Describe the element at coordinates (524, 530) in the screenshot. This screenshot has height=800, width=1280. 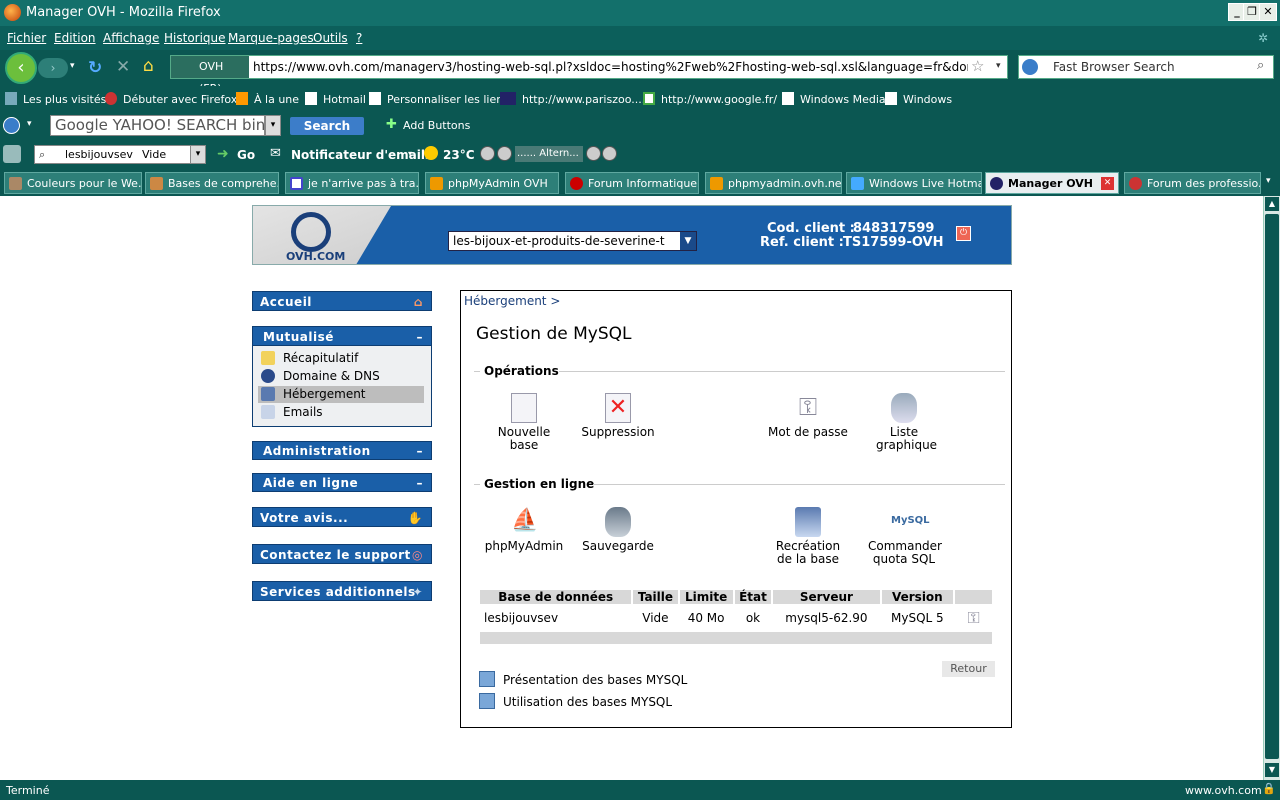
I see `phpmyadmin-button: ⛵ phpMyAdmin` at that location.